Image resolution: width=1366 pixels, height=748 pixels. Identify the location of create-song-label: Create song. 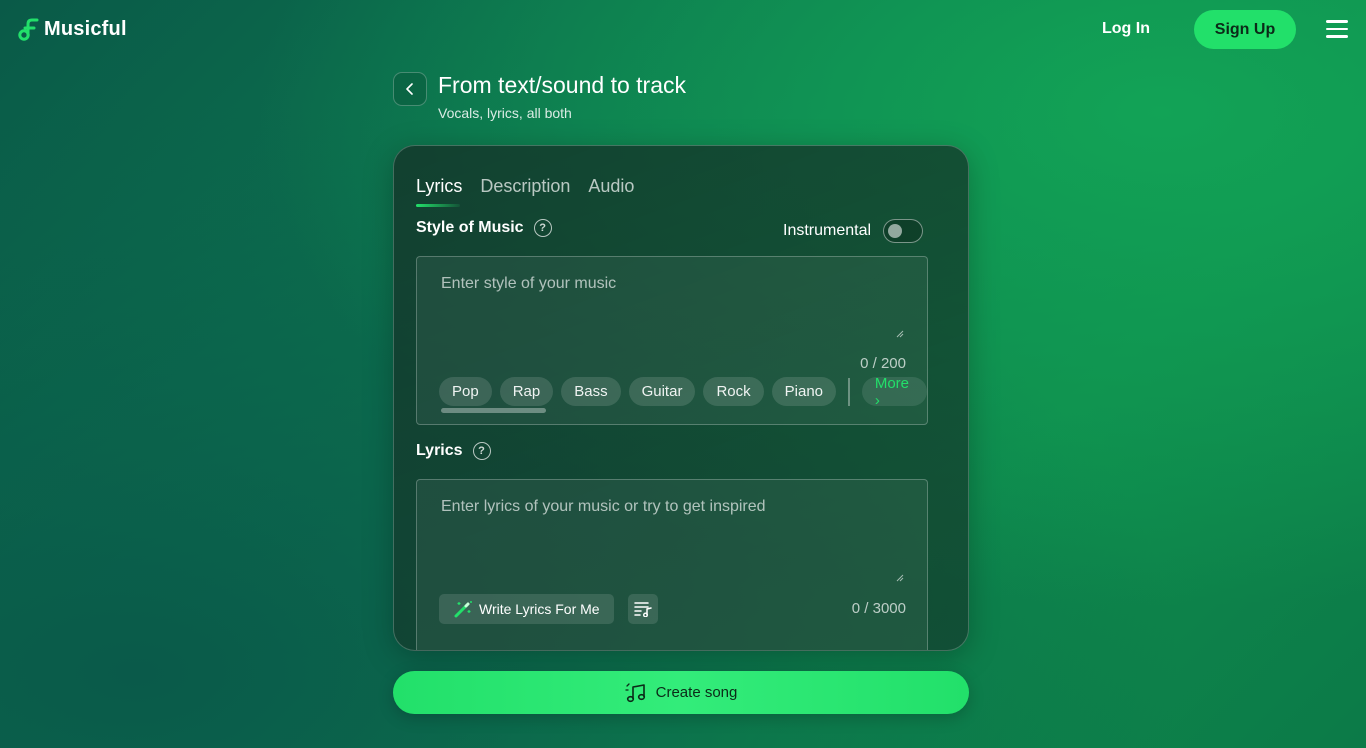
(696, 692).